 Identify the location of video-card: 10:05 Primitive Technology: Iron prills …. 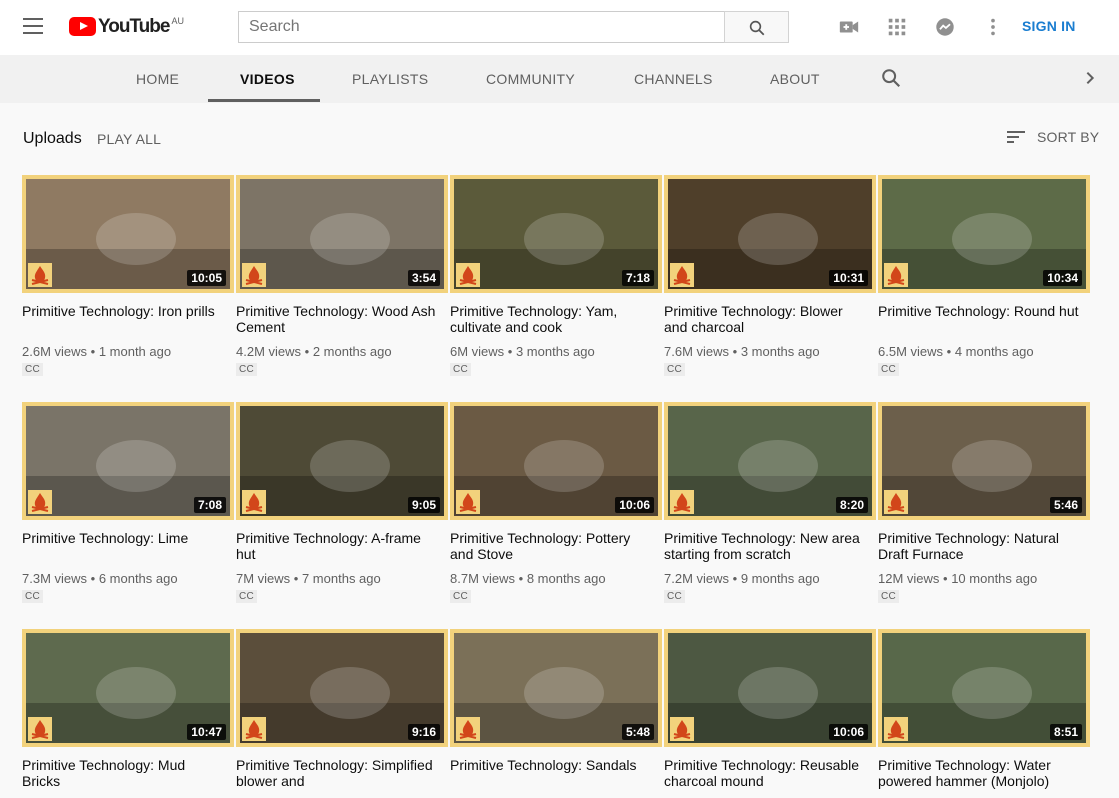
(128, 276).